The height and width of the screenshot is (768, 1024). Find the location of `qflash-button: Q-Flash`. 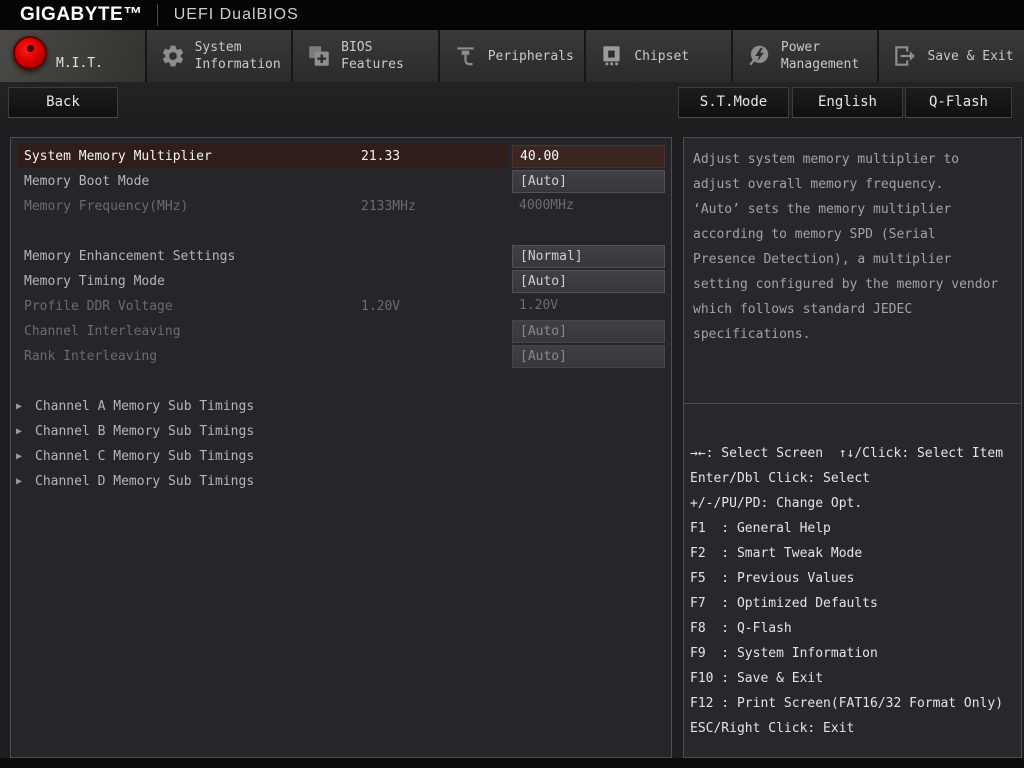

qflash-button: Q-Flash is located at coordinates (958, 102).